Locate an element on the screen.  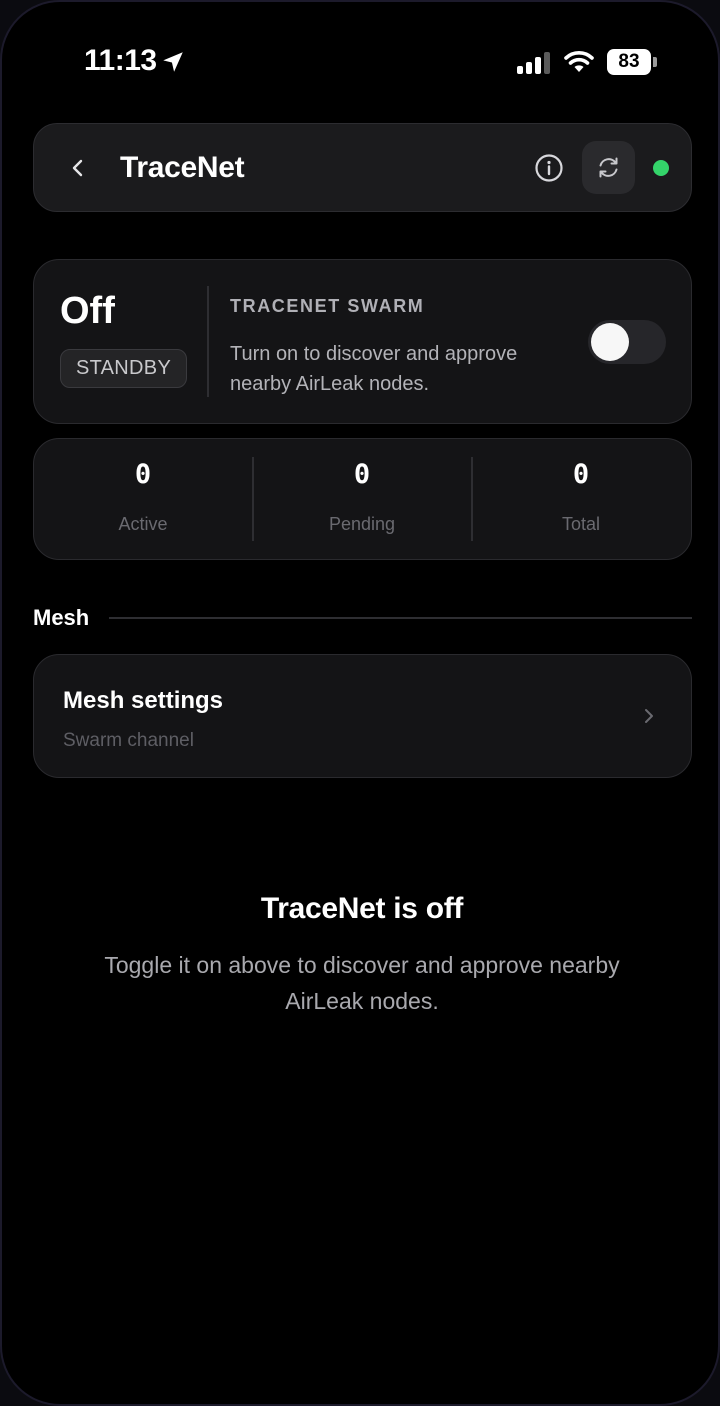
connection-status-dot is located at coordinates (661, 168).